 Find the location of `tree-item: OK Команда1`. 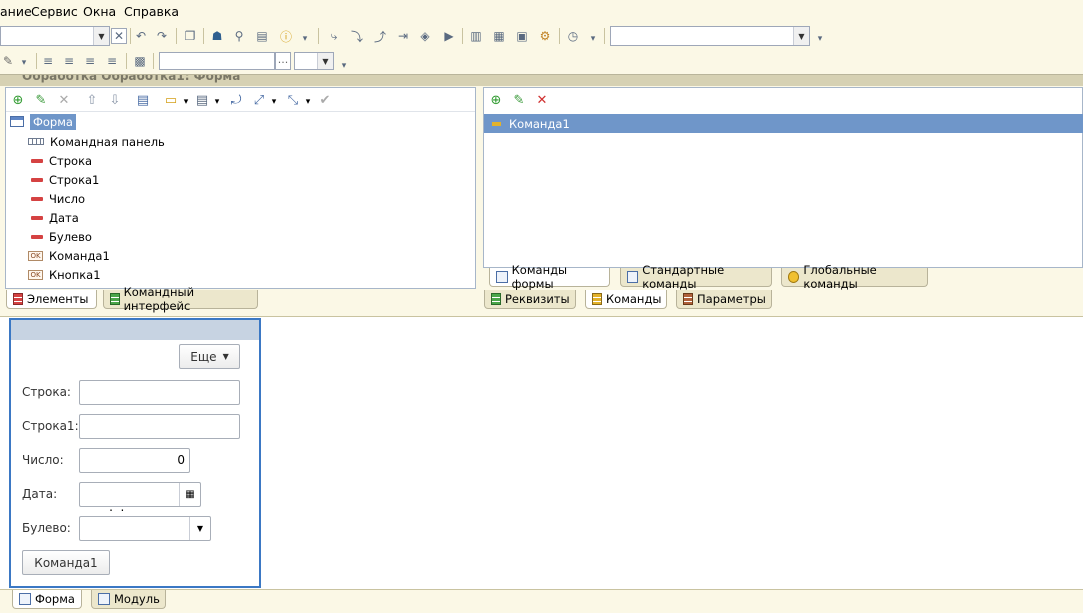

tree-item: OK Команда1 is located at coordinates (69, 255).